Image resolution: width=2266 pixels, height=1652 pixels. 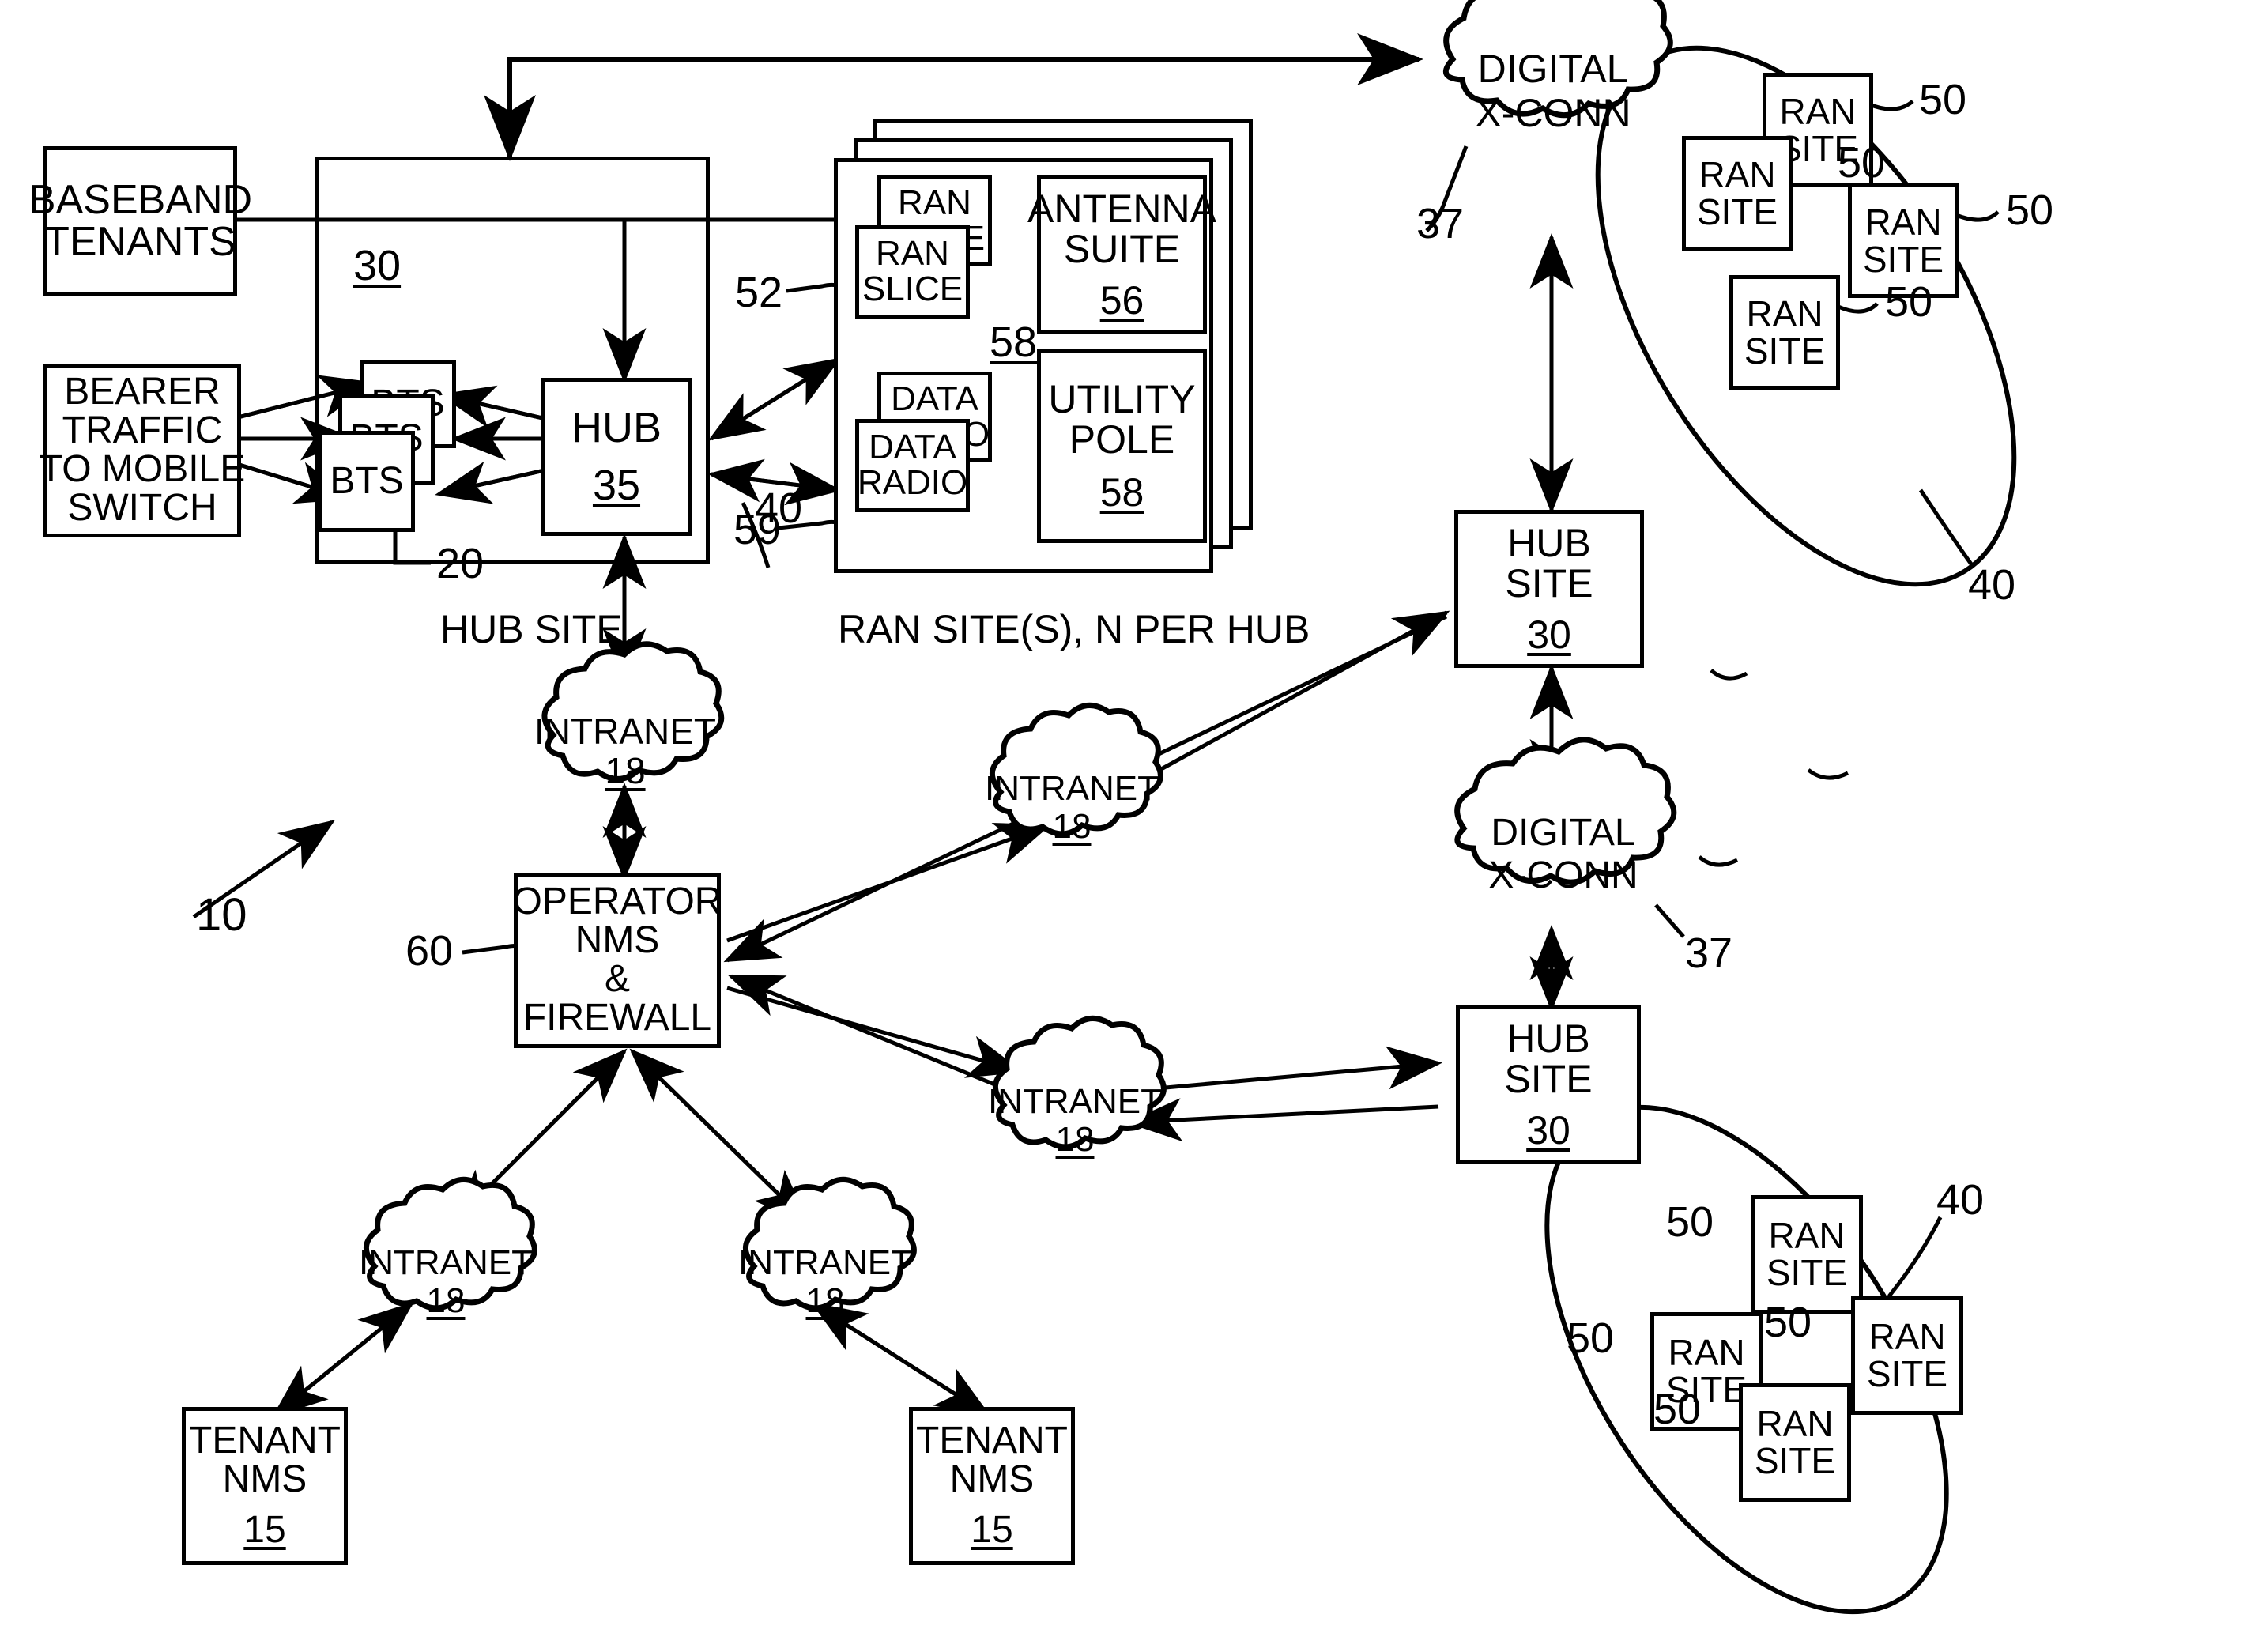 What do you see at coordinates (1121, 492) in the screenshot?
I see `utility-pole-reference: 58` at bounding box center [1121, 492].